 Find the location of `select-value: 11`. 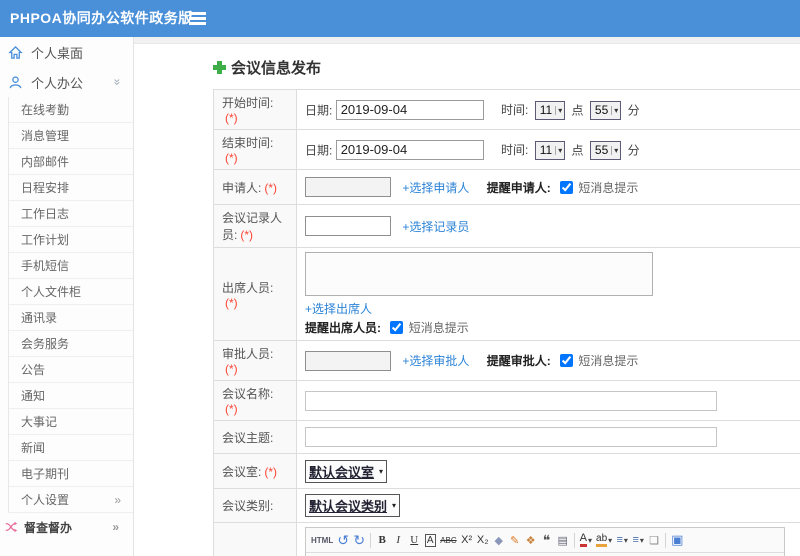

select-value: 11 is located at coordinates (546, 110).